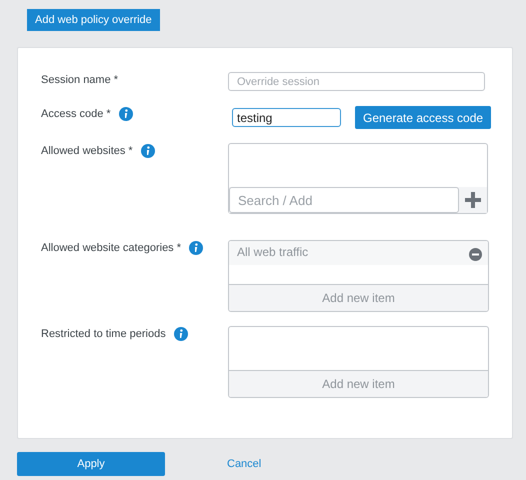 The height and width of the screenshot is (480, 526). I want to click on generate-button: Generate access code, so click(423, 118).